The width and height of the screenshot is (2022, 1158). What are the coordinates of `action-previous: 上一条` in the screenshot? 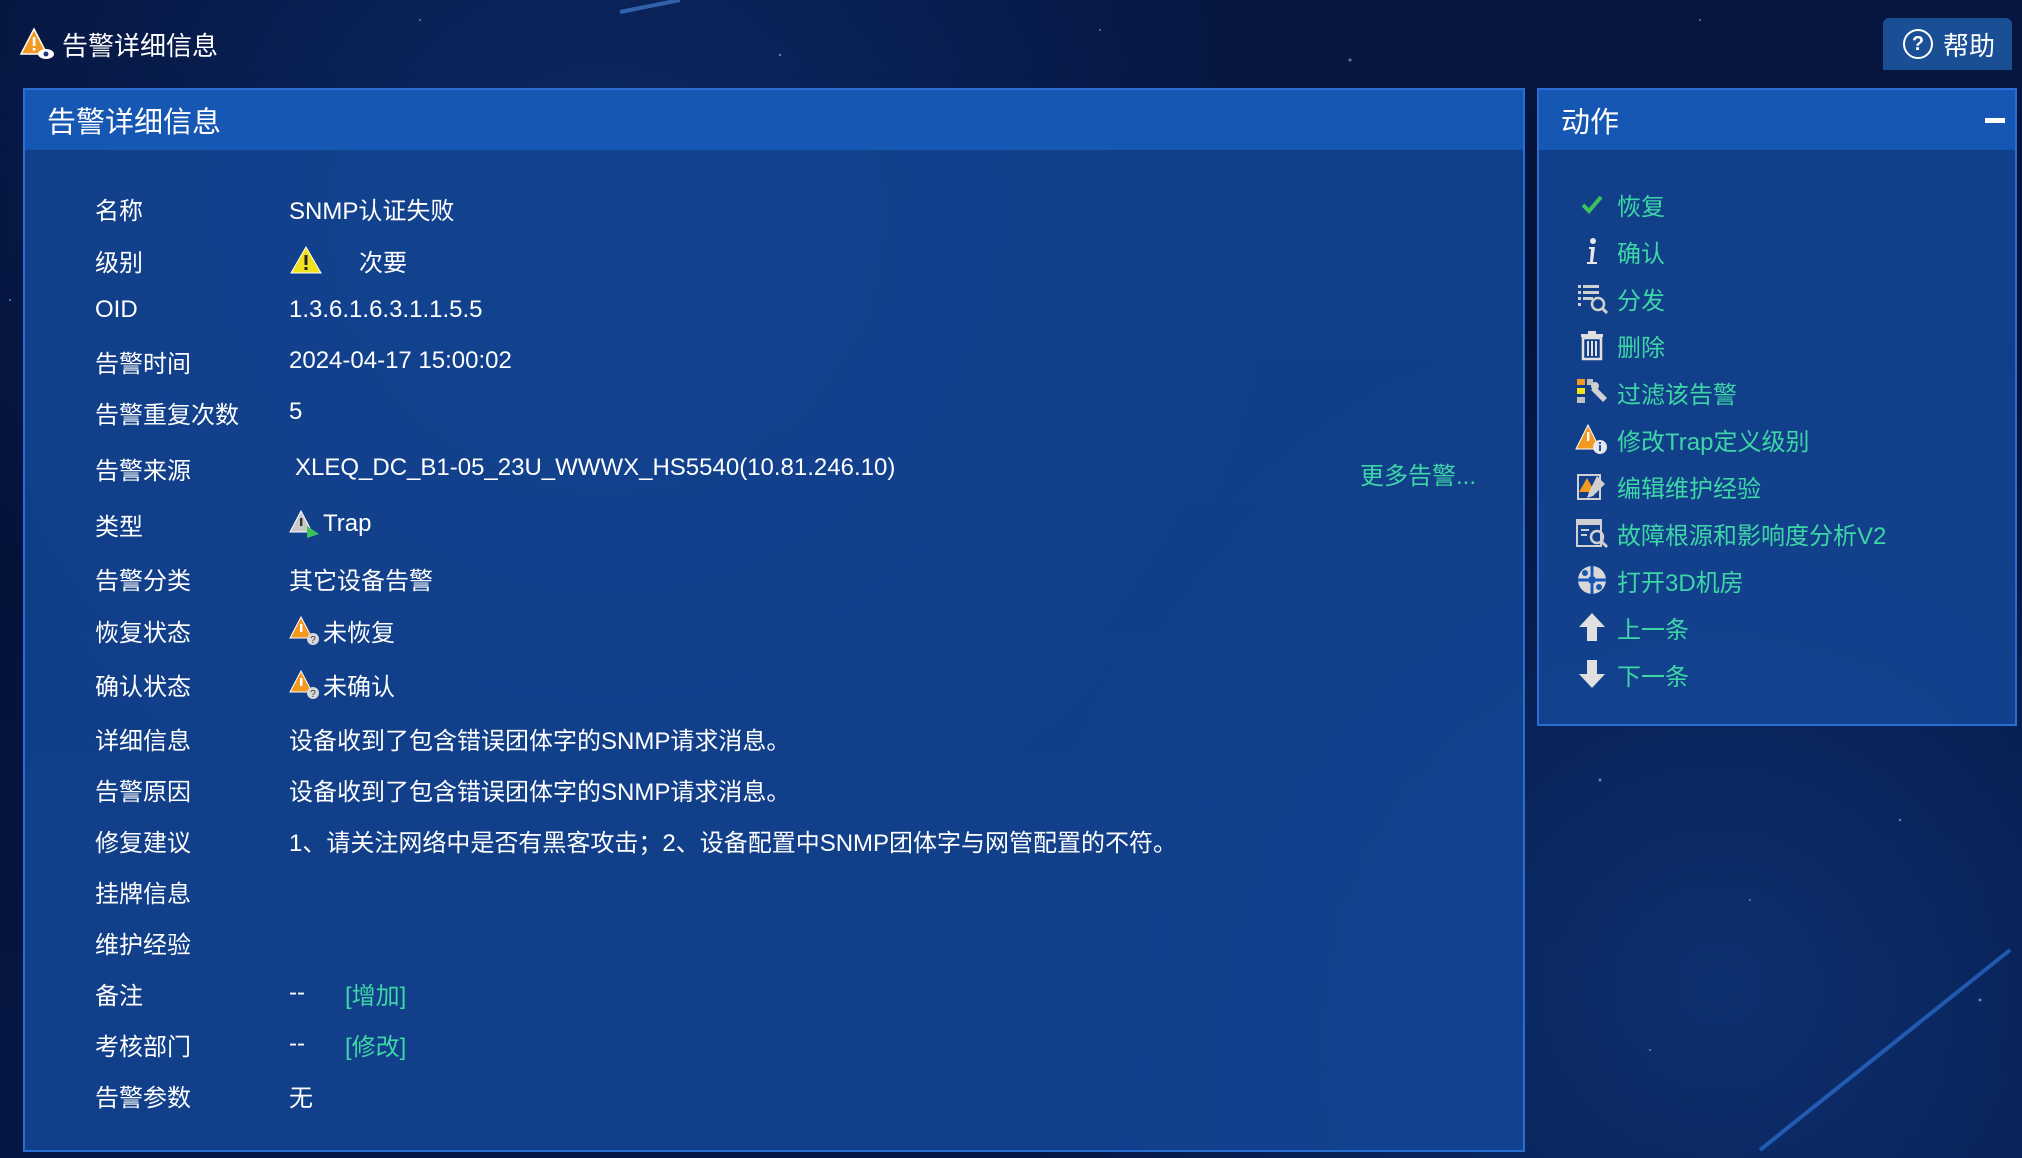 It's located at (1632, 627).